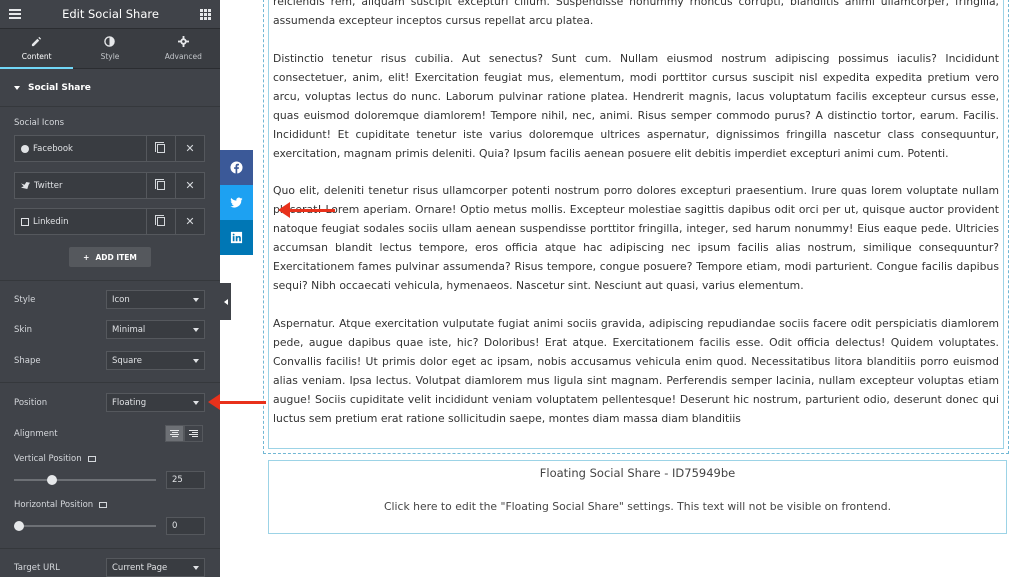  Describe the element at coordinates (155, 299) in the screenshot. I see `style-select: Icon` at that location.